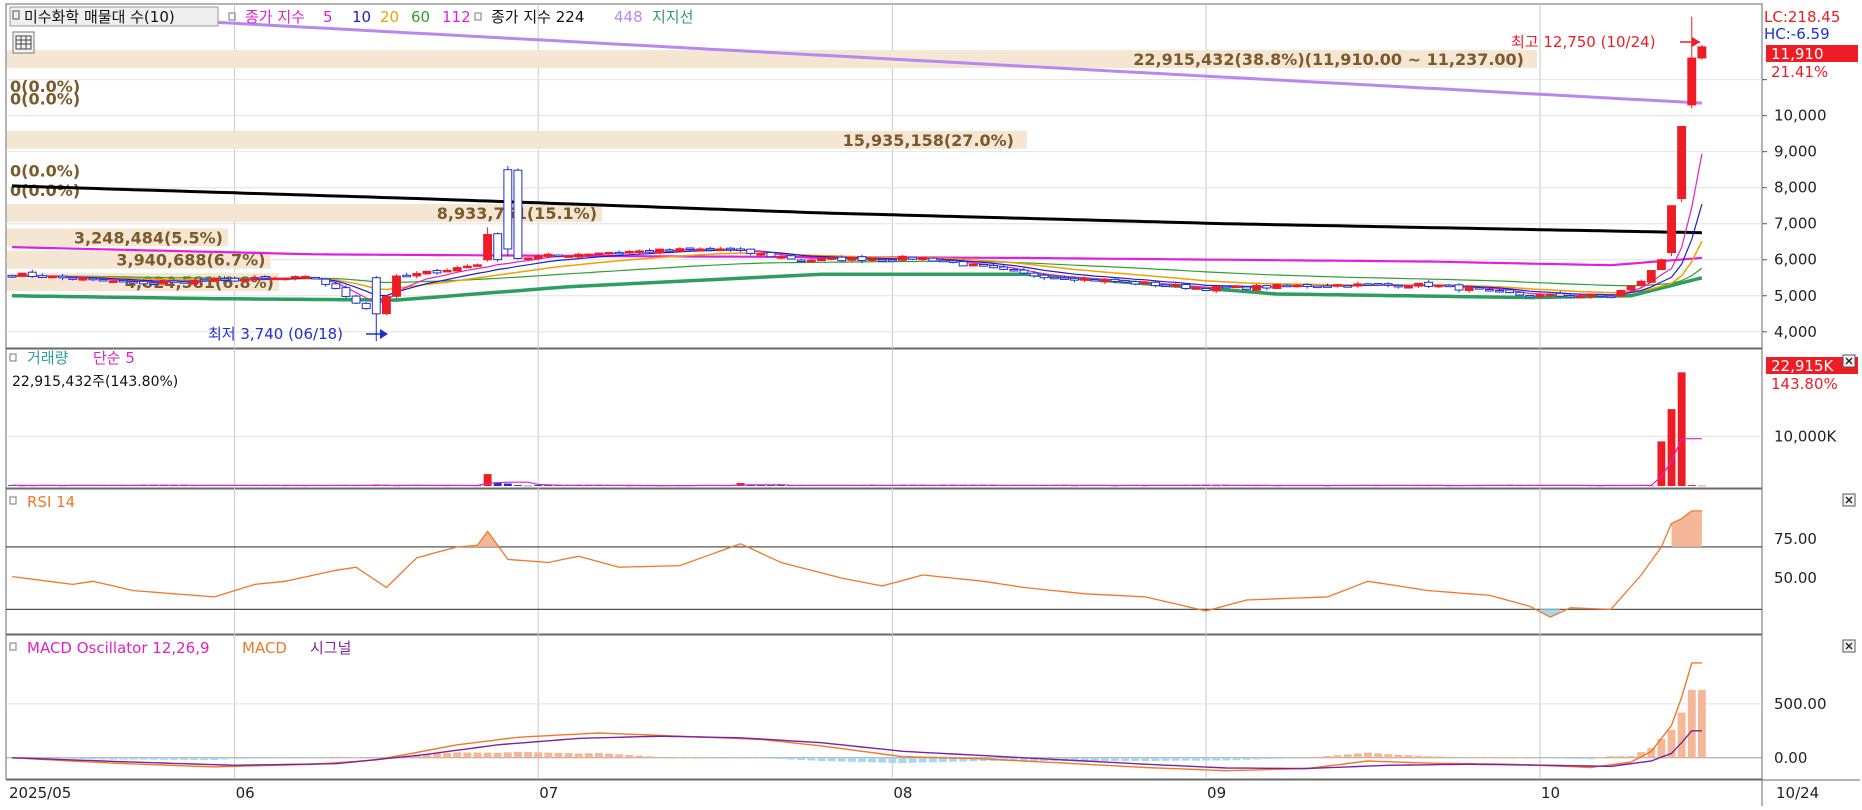  What do you see at coordinates (1805, 436) in the screenshot?
I see `volume-tick-label: 10,000K` at bounding box center [1805, 436].